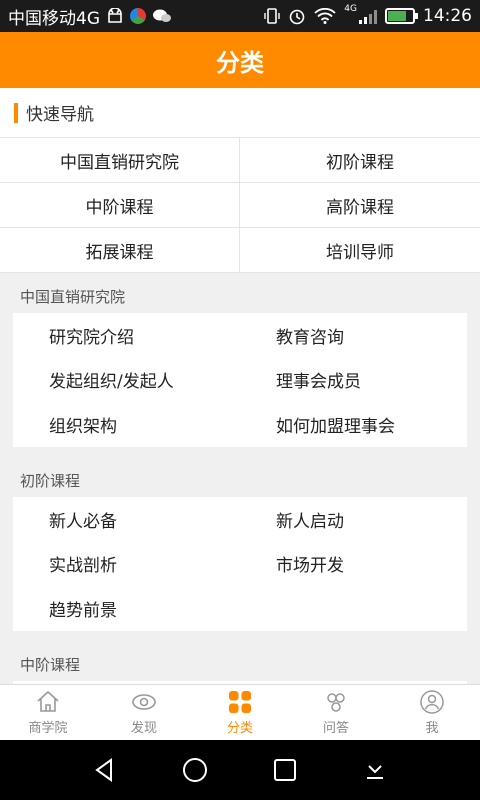 The image size is (480, 800). What do you see at coordinates (50, 480) in the screenshot?
I see `section-title: 初阶课程` at bounding box center [50, 480].